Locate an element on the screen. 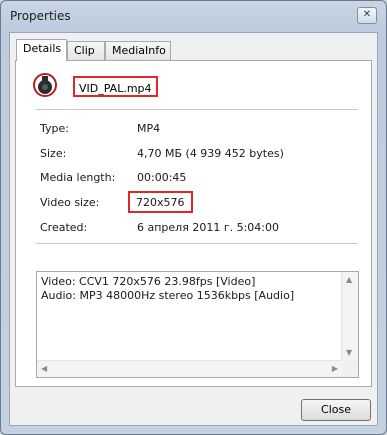 Image resolution: width=387 pixels, height=435 pixels. scroll-down-icon: ▼ is located at coordinates (349, 353).